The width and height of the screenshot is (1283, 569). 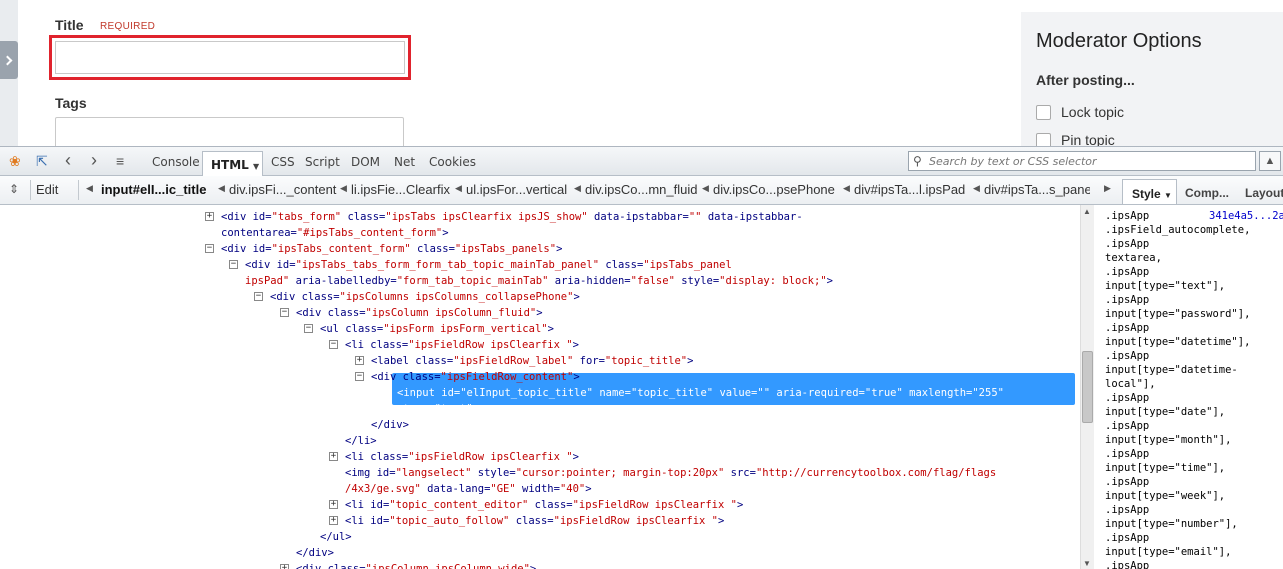 What do you see at coordinates (229, 131) in the screenshot?
I see `tags-input` at bounding box center [229, 131].